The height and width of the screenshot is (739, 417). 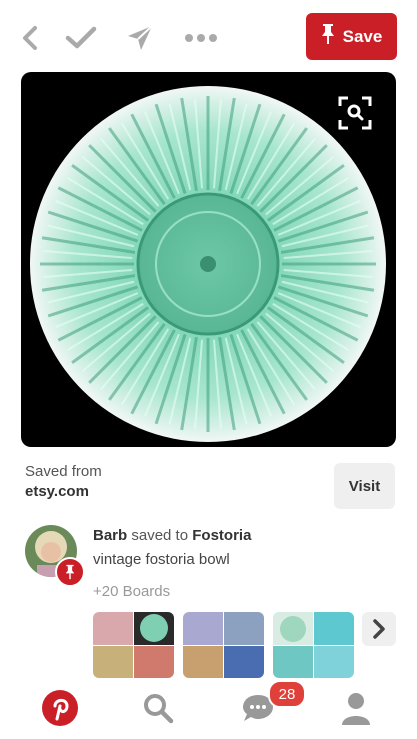 I want to click on source-domain: etsy.com, so click(x=63, y=491).